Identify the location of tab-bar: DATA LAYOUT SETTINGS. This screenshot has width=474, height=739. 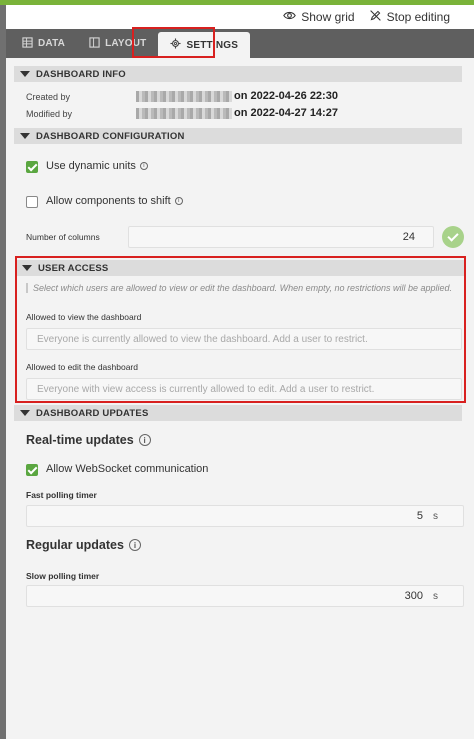
(240, 43).